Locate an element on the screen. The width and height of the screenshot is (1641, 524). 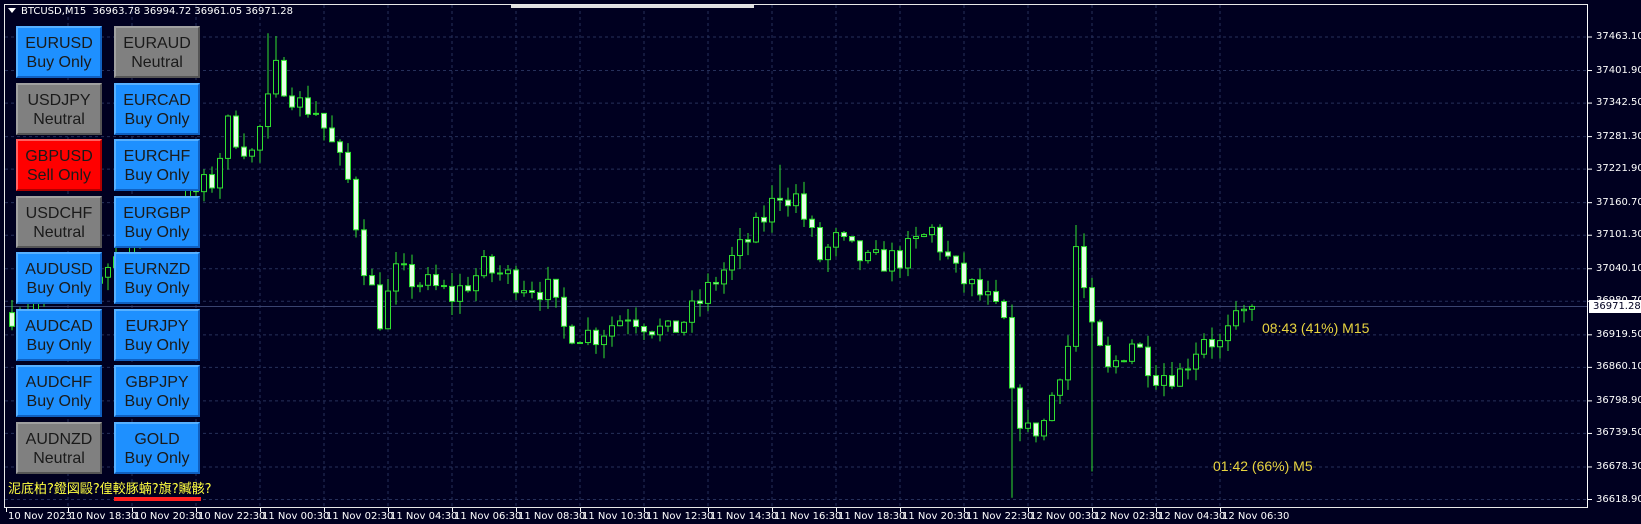
pair-button-gbpusd: GBPUSD Sell Only is located at coordinates (59, 165).